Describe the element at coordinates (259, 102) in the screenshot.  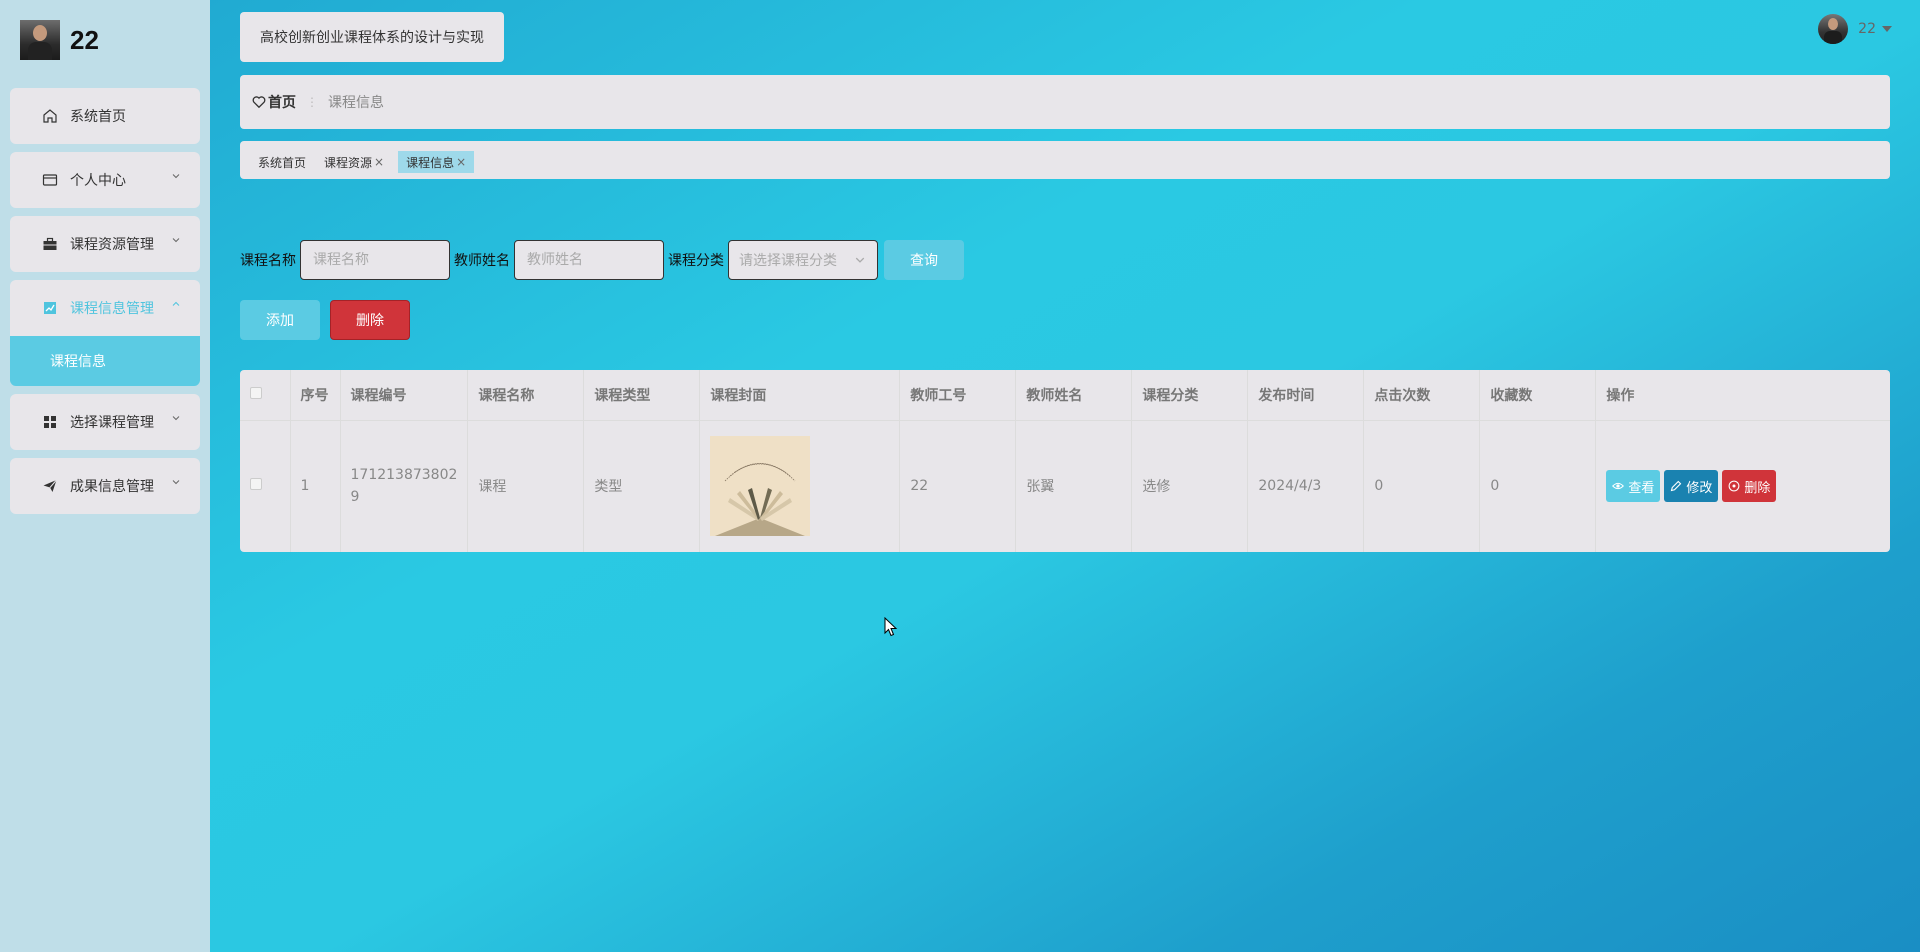
I see `heart-icon` at that location.